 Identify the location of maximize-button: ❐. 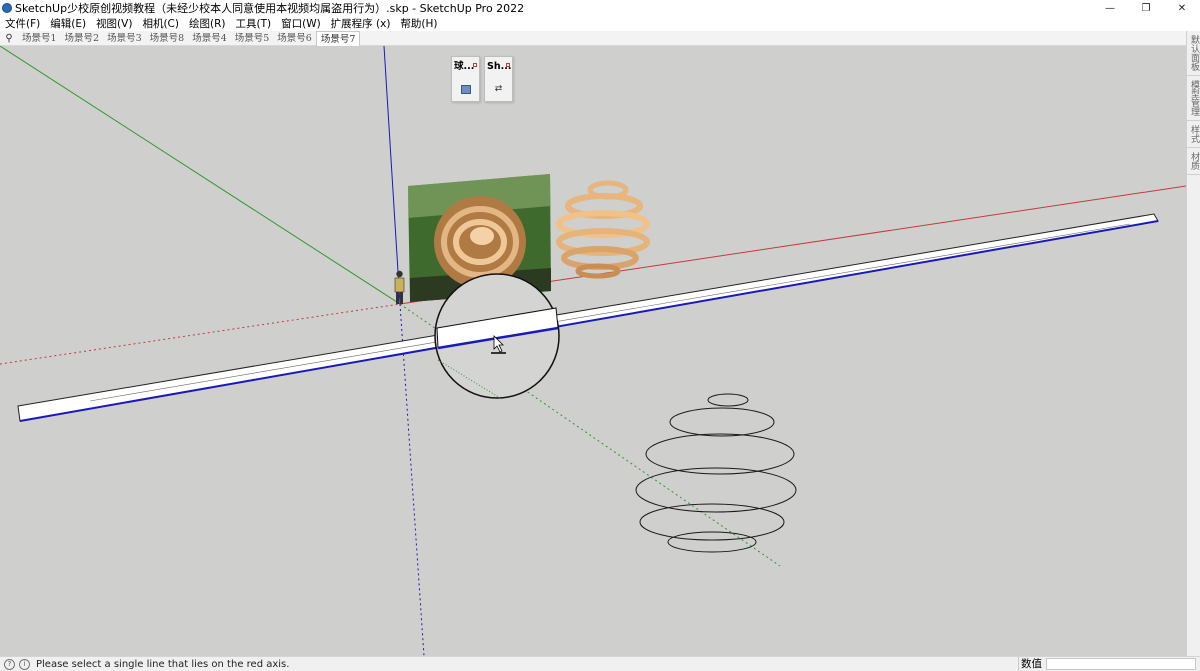
(1146, 8).